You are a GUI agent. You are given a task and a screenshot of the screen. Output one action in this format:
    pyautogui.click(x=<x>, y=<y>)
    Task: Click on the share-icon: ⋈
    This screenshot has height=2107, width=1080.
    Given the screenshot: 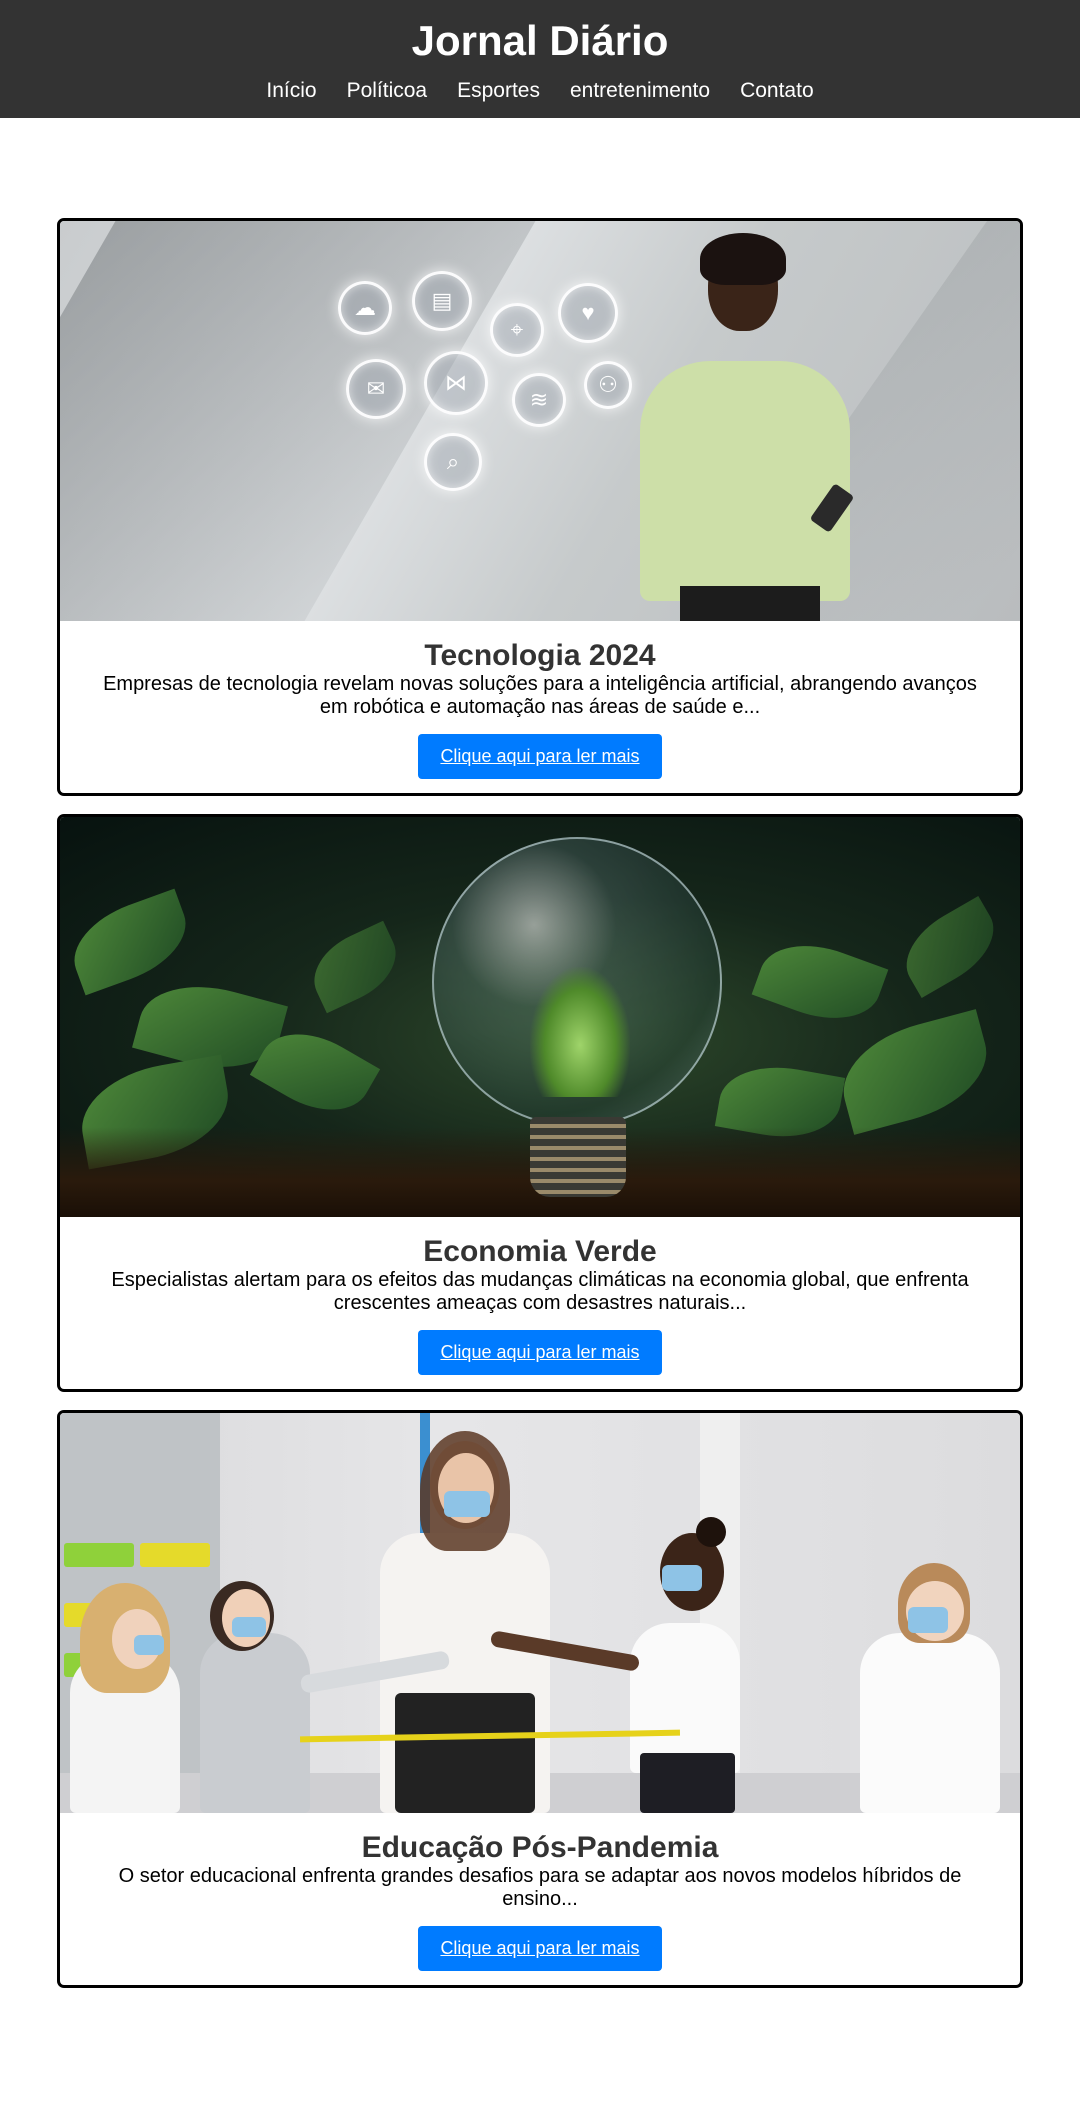 What is the action you would take?
    pyautogui.click(x=456, y=383)
    